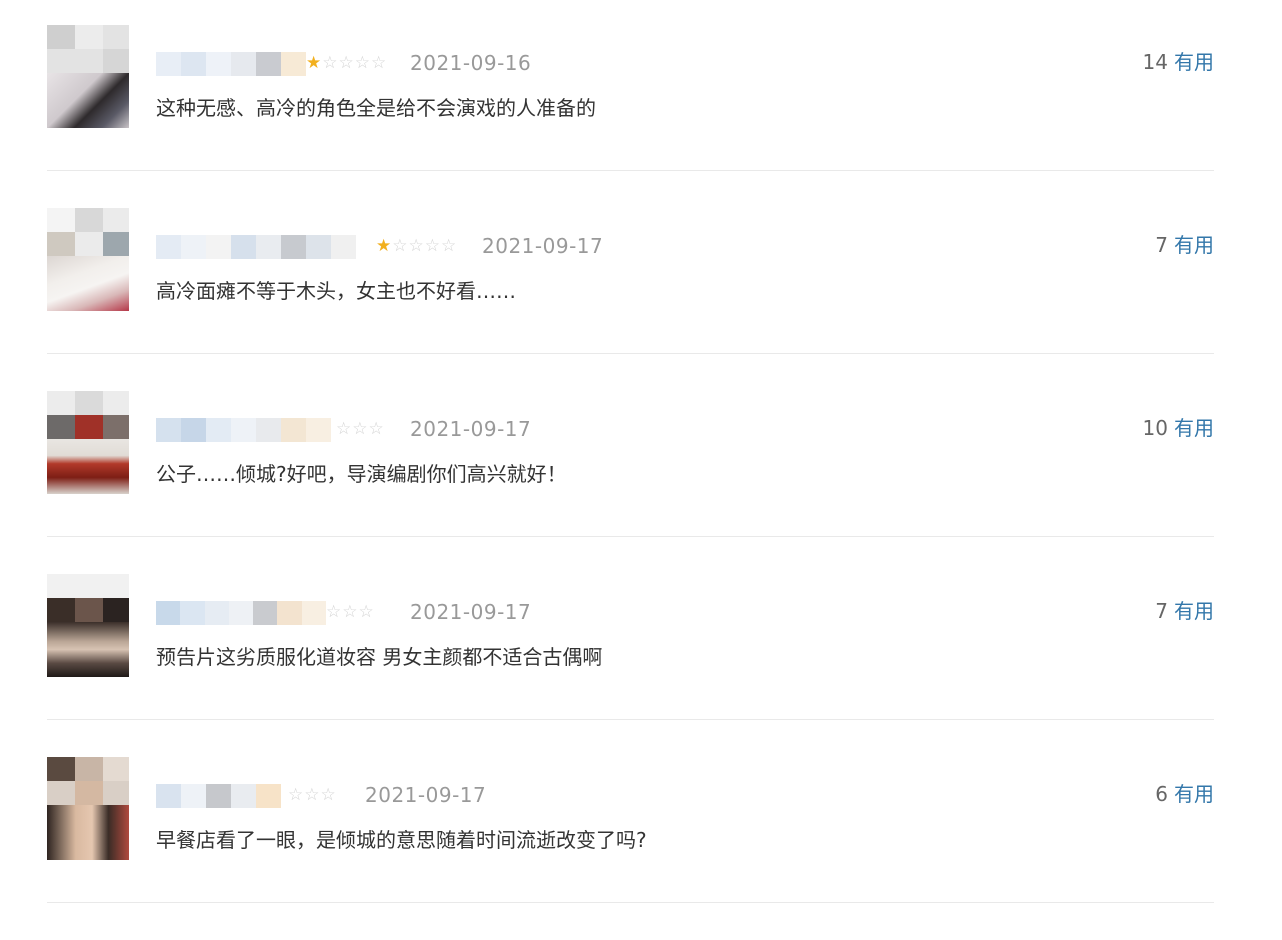  Describe the element at coordinates (376, 108) in the screenshot. I see `comment-text: 这种无感、高冷的角色全是给不会演戏的人准备的` at that location.